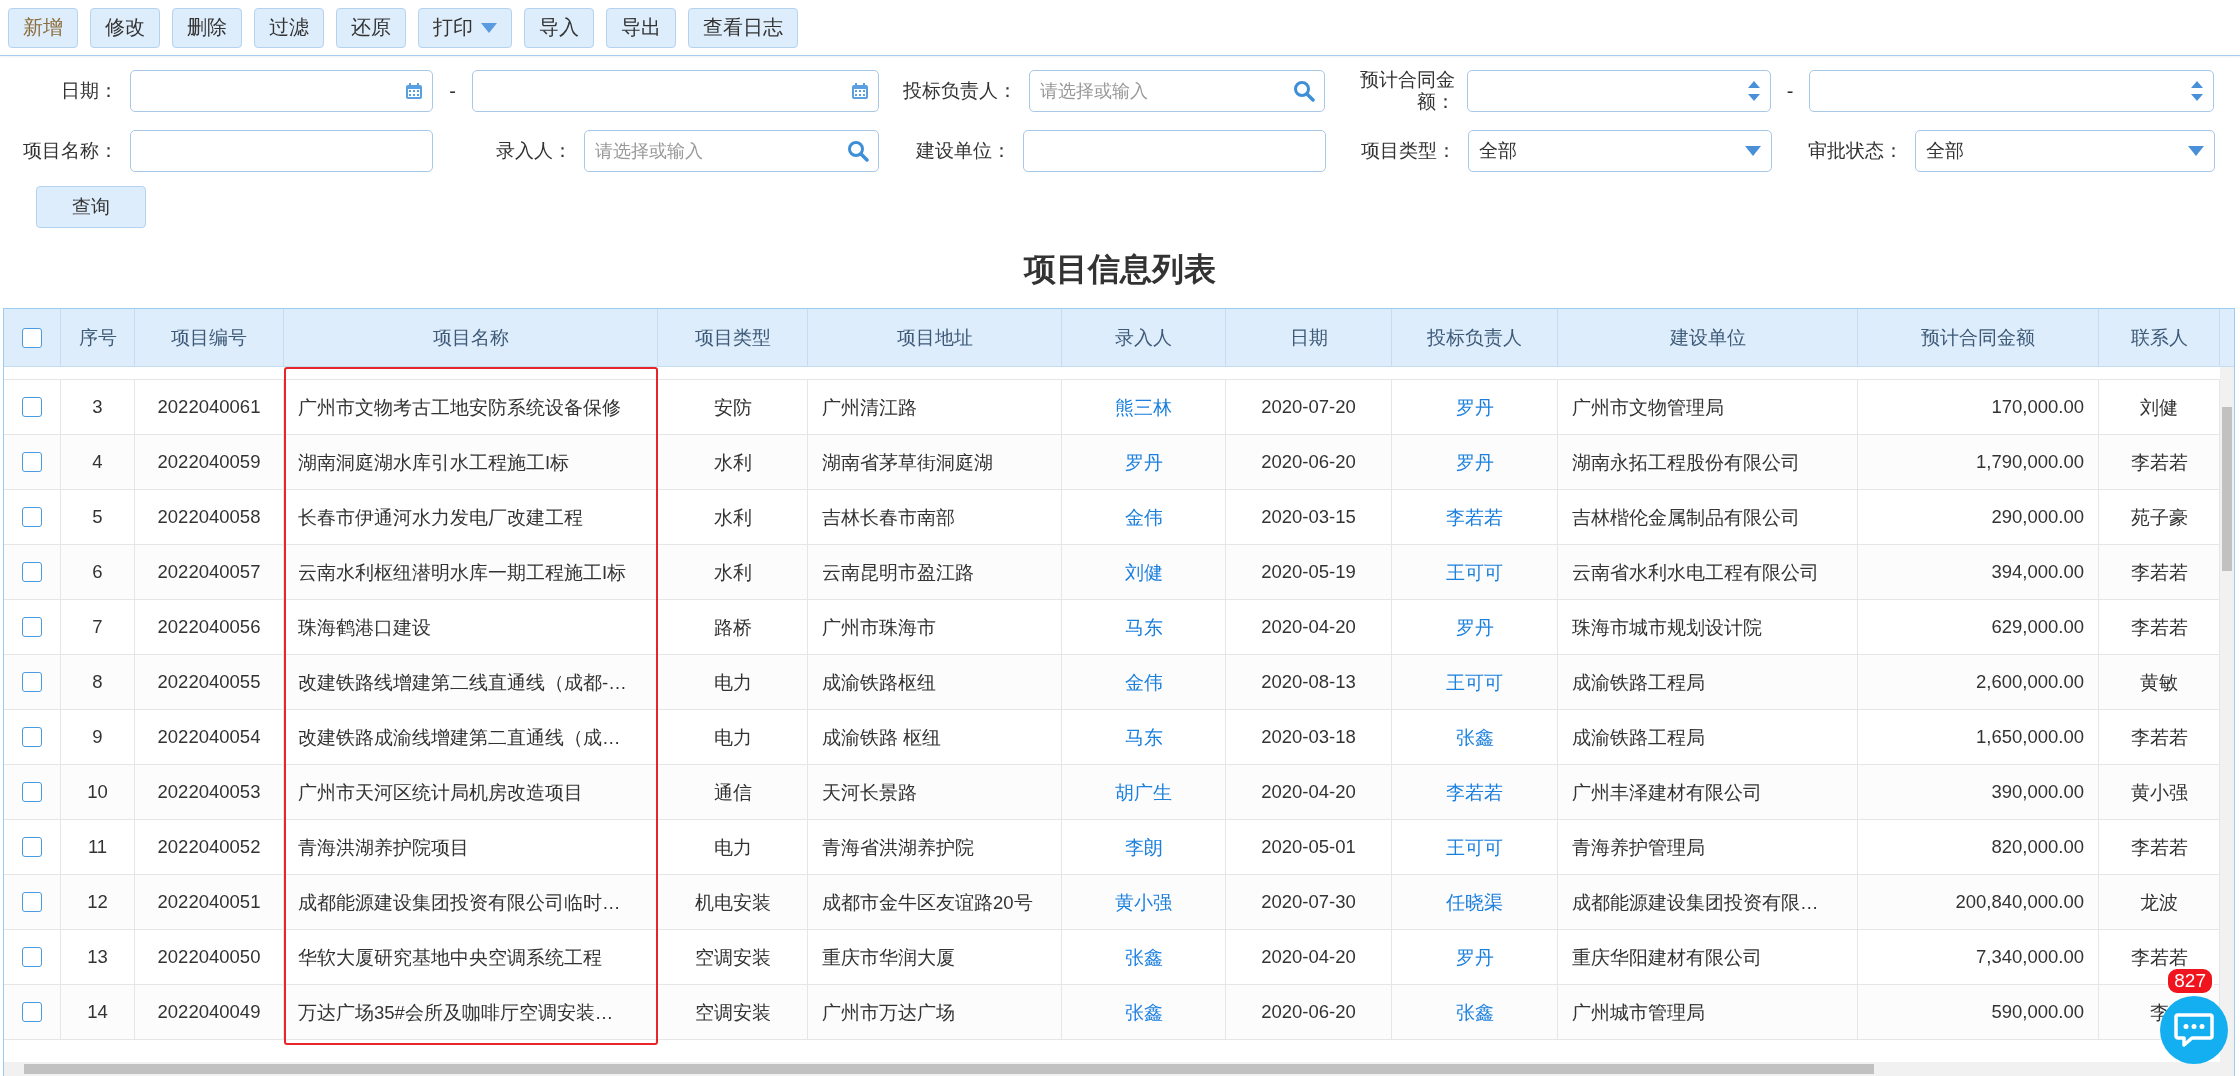  What do you see at coordinates (1707, 337) in the screenshot?
I see `column-header: 建设单位` at bounding box center [1707, 337].